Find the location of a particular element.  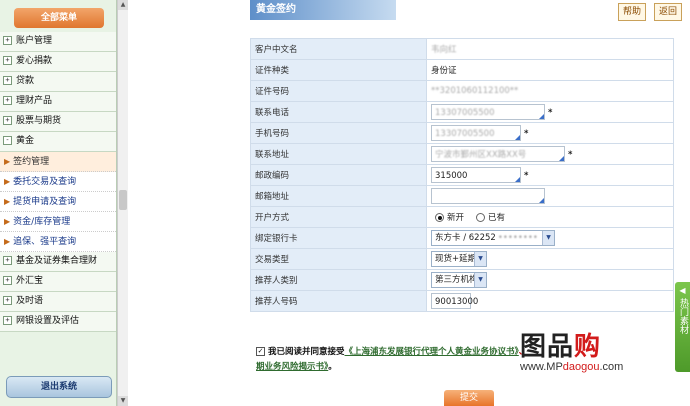

watermark-url-c: .com is located at coordinates (611, 367).